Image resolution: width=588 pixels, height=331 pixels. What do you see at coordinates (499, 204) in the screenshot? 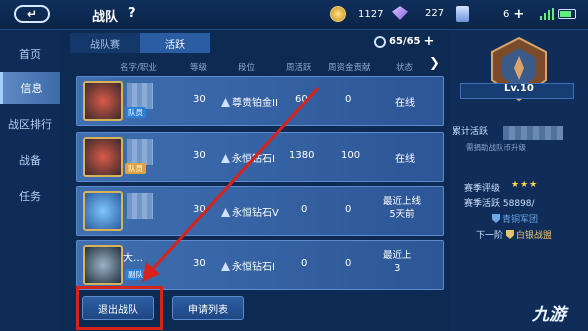
I see `season-active: 赛季活跃 58898/` at bounding box center [499, 204].